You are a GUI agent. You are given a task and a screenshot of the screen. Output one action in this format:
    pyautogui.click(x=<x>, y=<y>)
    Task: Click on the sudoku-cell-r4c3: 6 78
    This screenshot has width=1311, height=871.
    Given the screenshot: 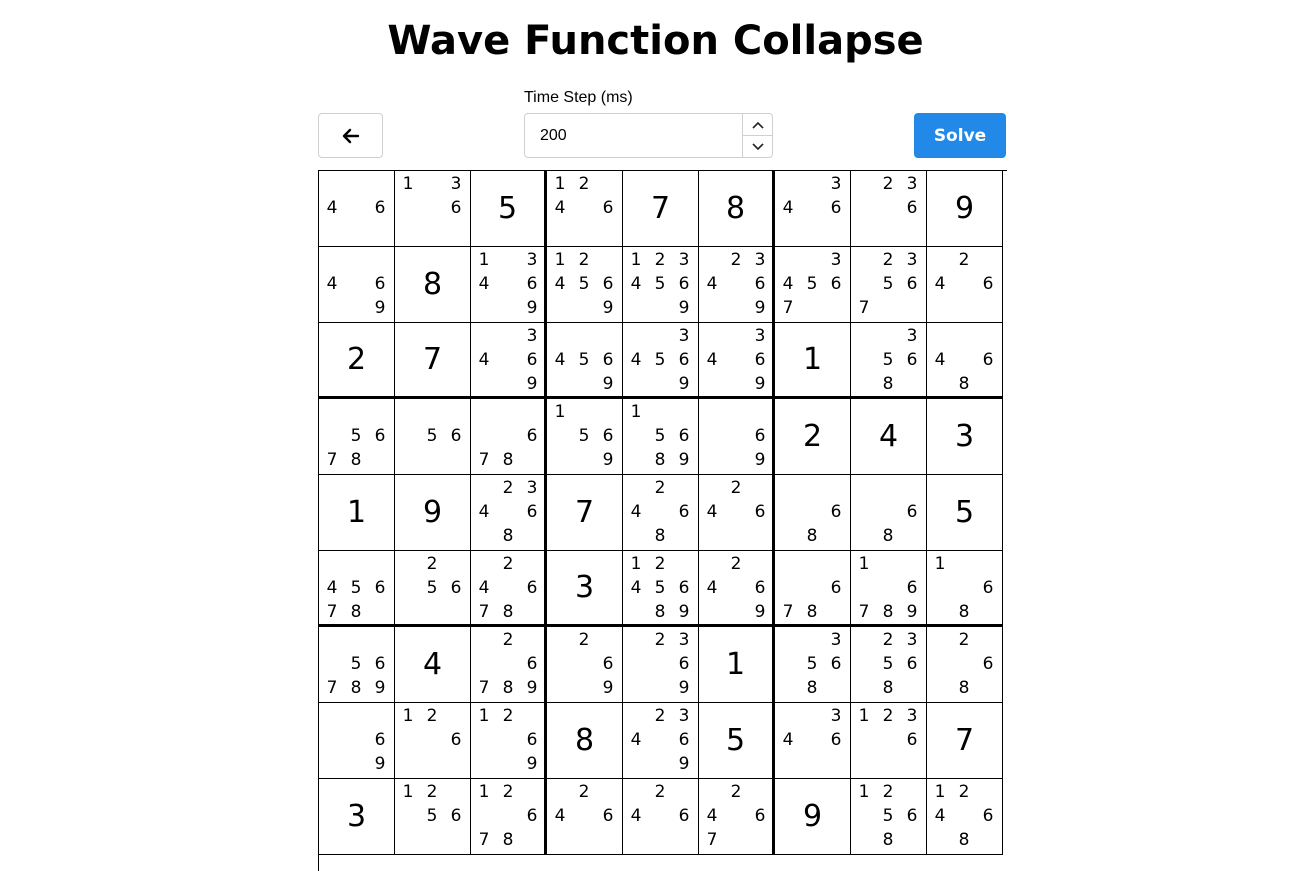 What is the action you would take?
    pyautogui.click(x=509, y=437)
    